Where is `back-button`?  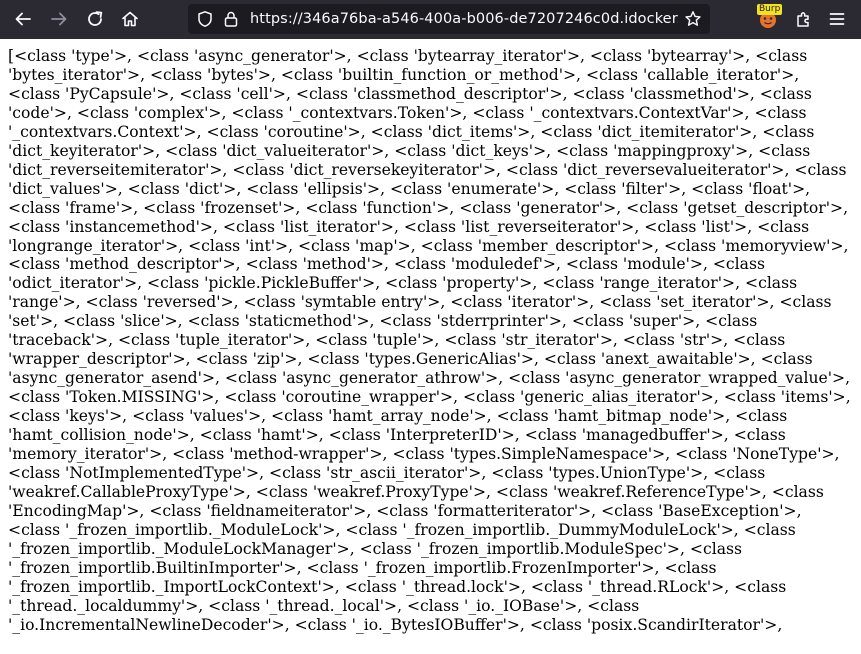
back-button is located at coordinates (23, 19).